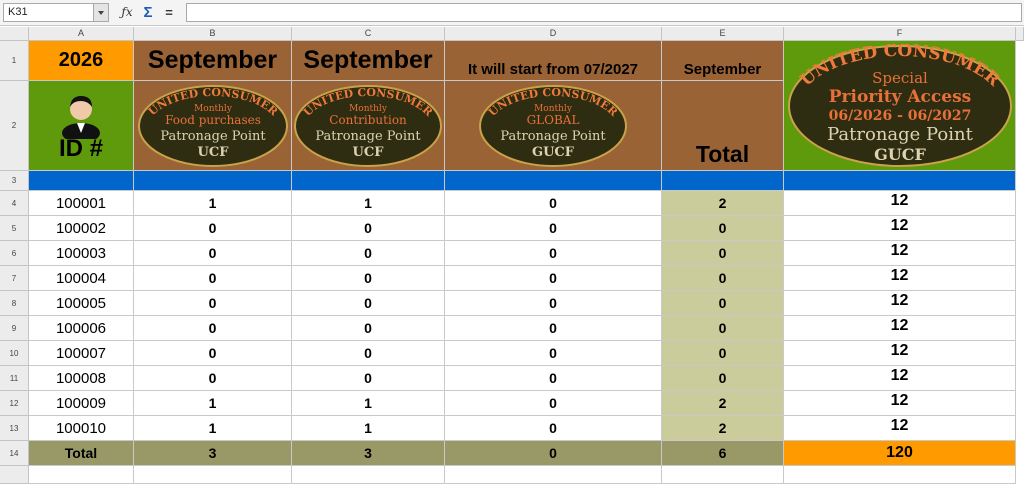 The image size is (1024, 484). What do you see at coordinates (213, 34) in the screenshot?
I see `column-header-b: B` at bounding box center [213, 34].